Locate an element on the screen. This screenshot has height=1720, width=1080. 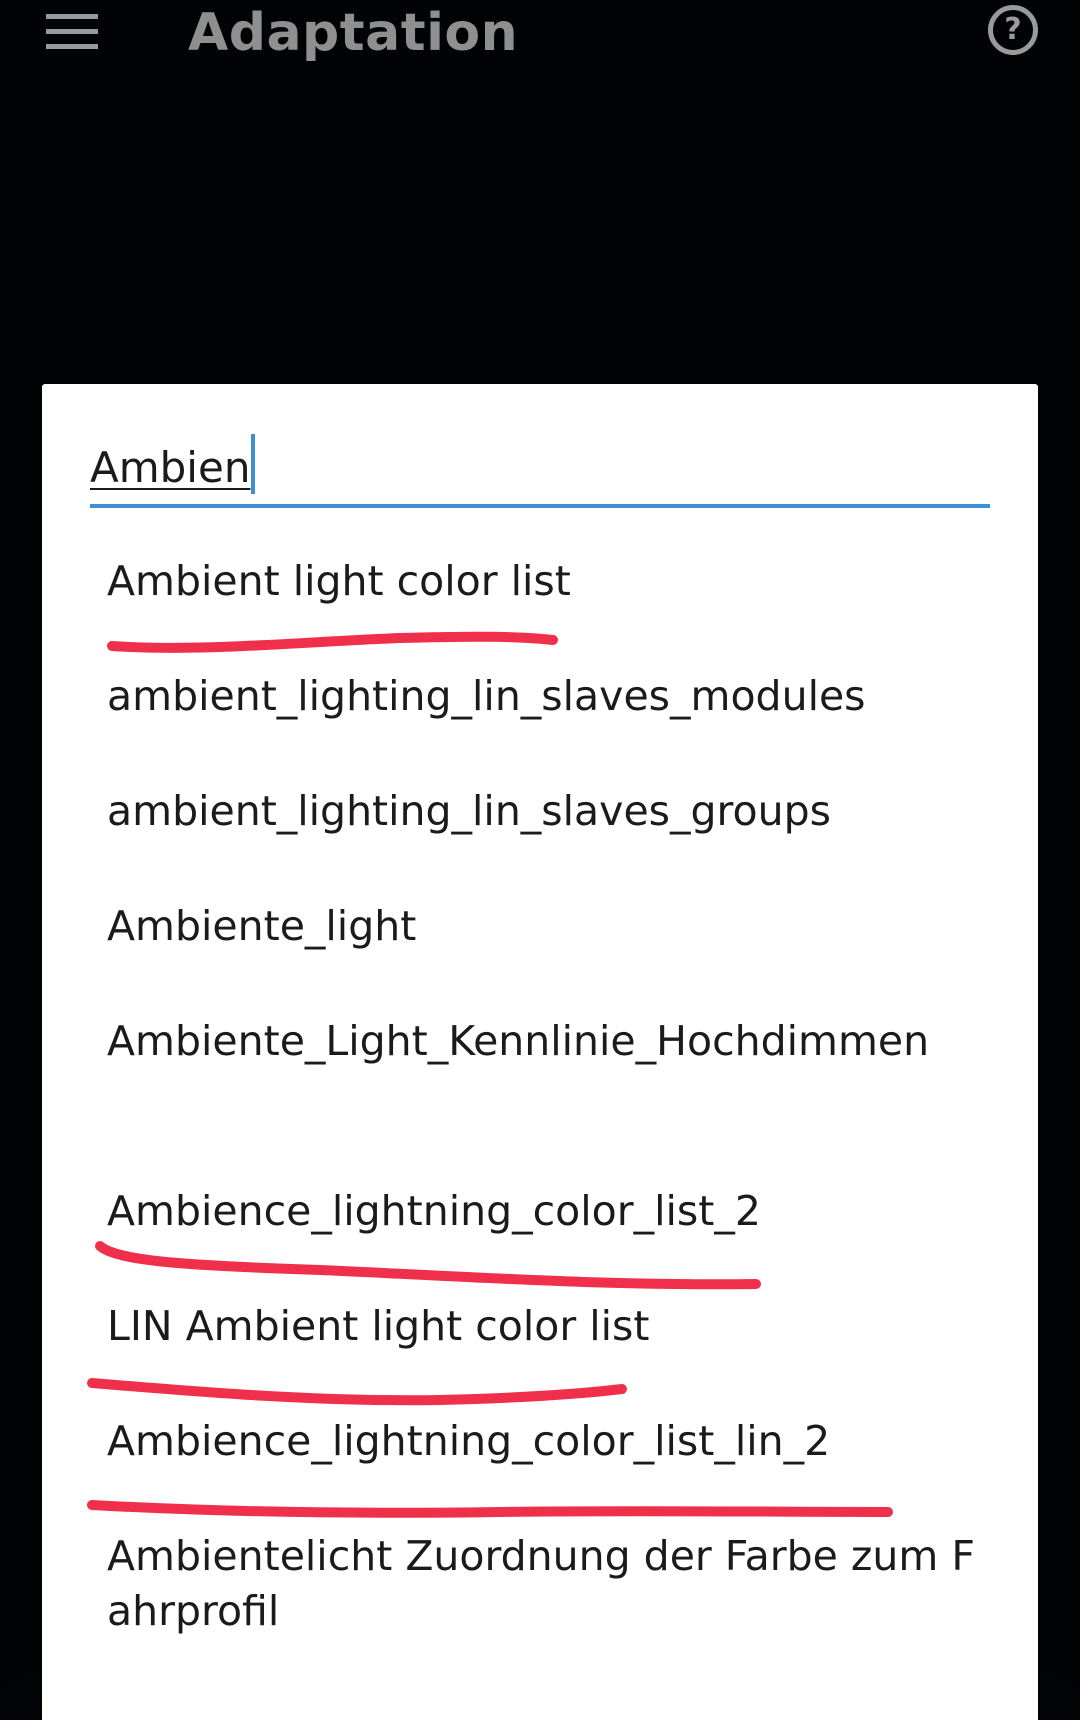
search-underline is located at coordinates (540, 506).